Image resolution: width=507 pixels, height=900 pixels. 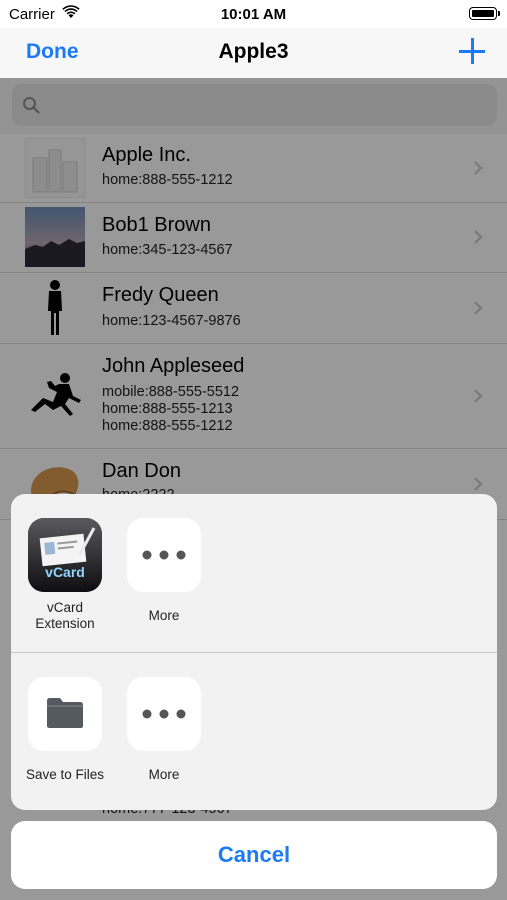 I want to click on battery-icon, so click(x=484, y=13).